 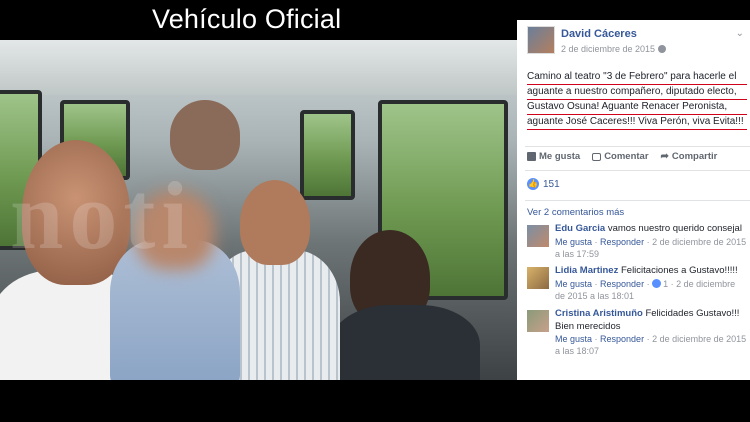 I want to click on comment-like-count: 1, so click(x=665, y=284).